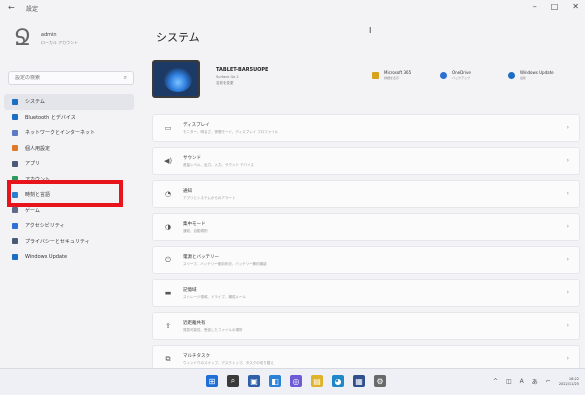  Describe the element at coordinates (69, 102) in the screenshot. I see `sidebar-item-system: システム` at that location.